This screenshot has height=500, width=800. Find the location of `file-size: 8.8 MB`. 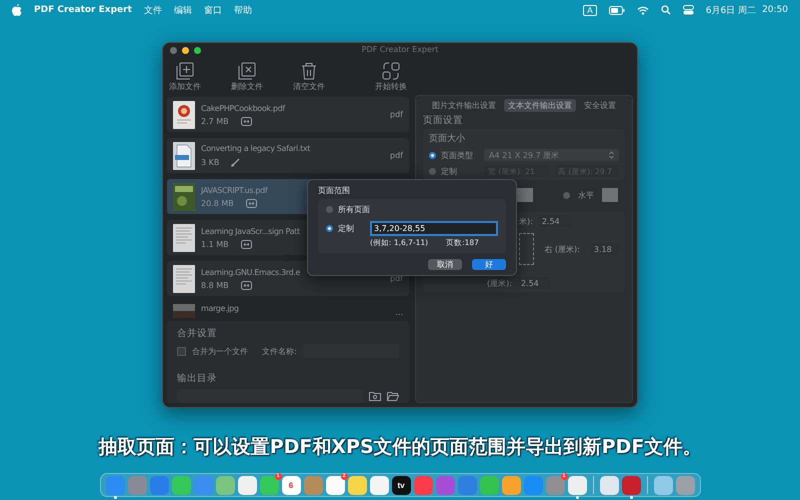

file-size: 8.8 MB is located at coordinates (215, 285).